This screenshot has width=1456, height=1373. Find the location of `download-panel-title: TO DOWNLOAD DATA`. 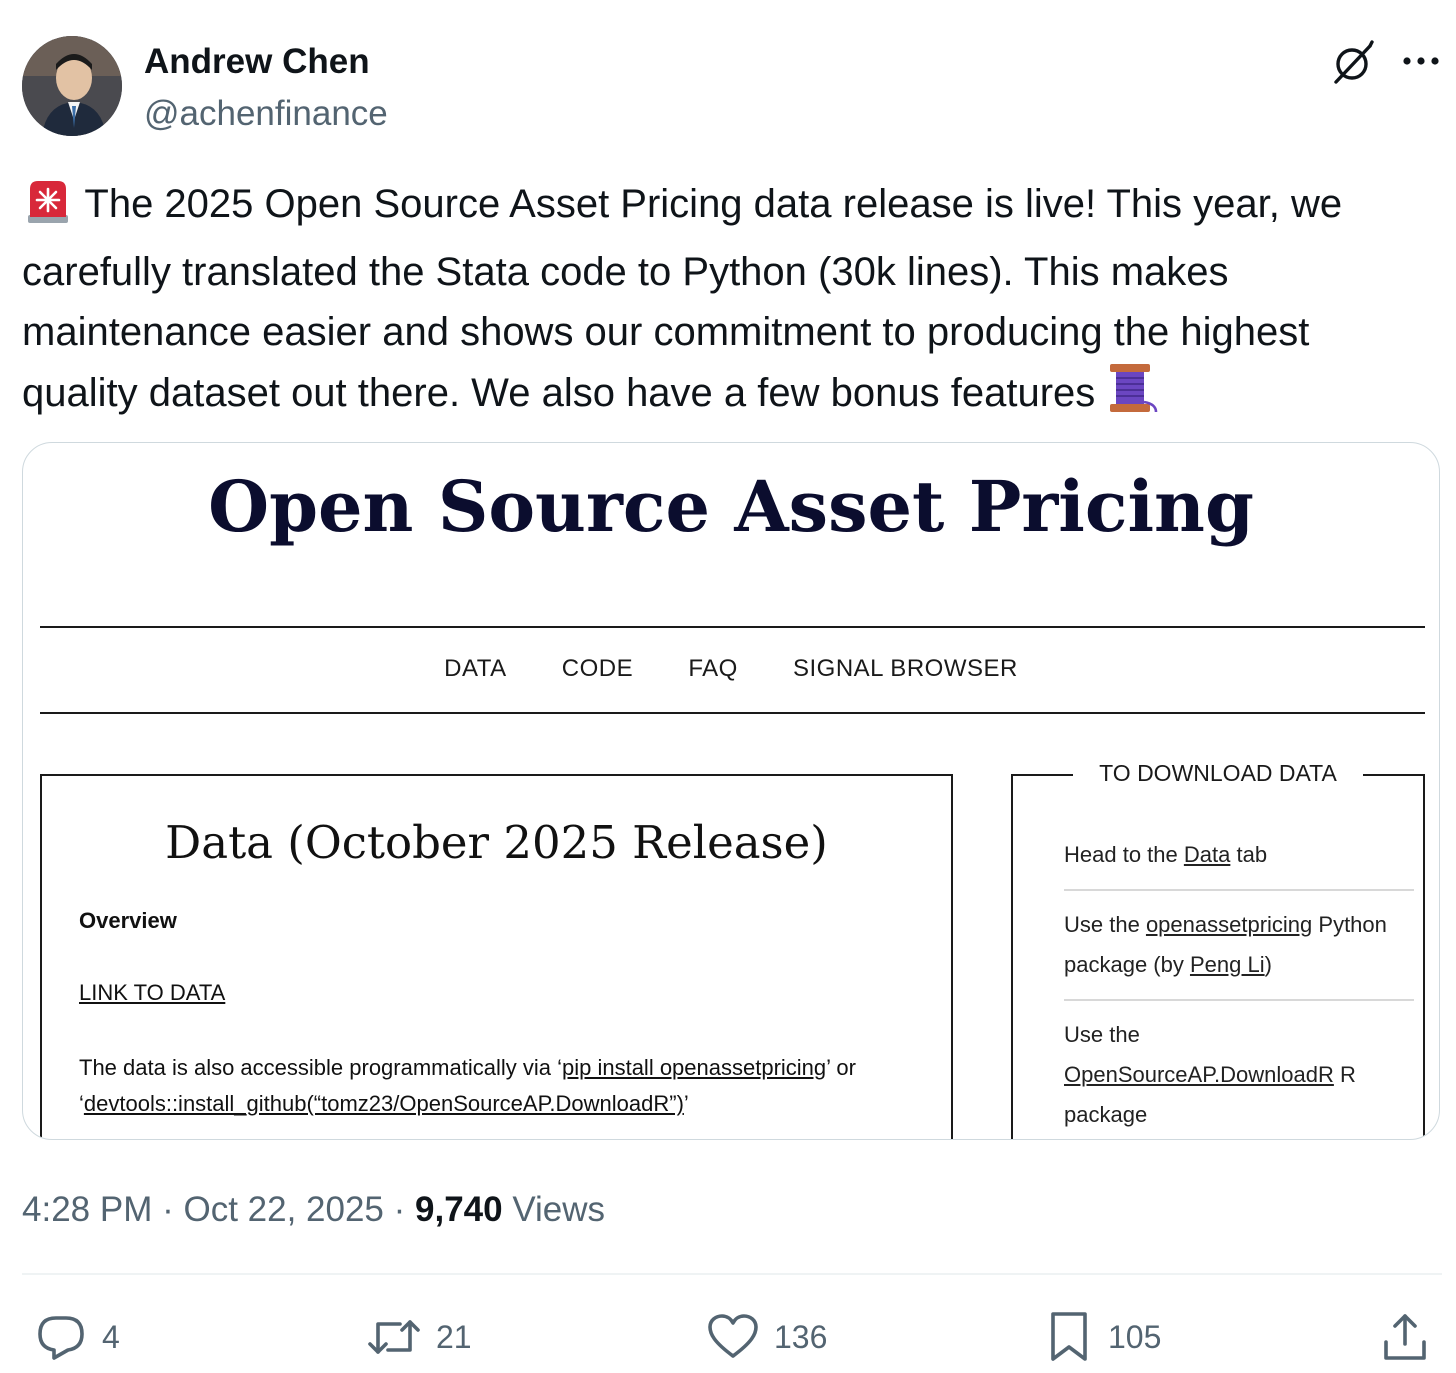

download-panel-title: TO DOWNLOAD DATA is located at coordinates (1218, 773).